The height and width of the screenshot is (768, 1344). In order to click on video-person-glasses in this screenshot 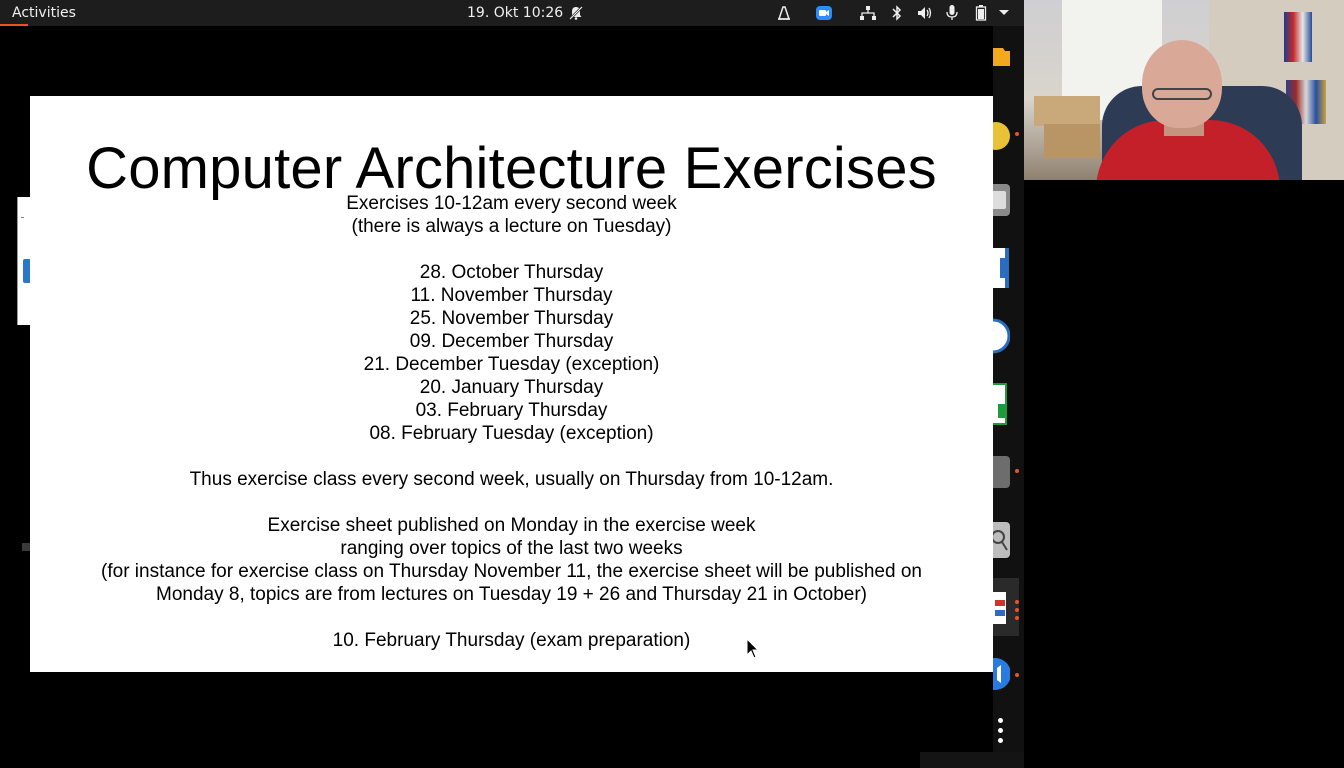, I will do `click(1182, 94)`.